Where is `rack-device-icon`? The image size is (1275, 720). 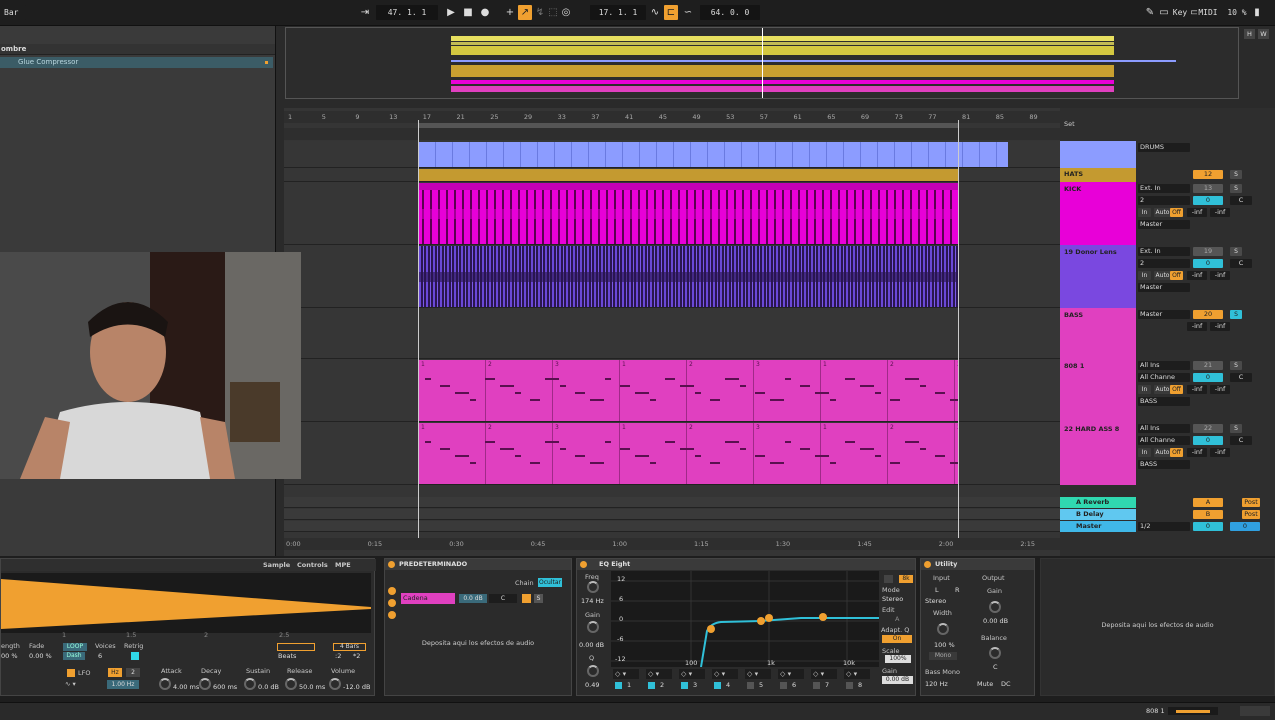 rack-device-icon is located at coordinates (392, 615).